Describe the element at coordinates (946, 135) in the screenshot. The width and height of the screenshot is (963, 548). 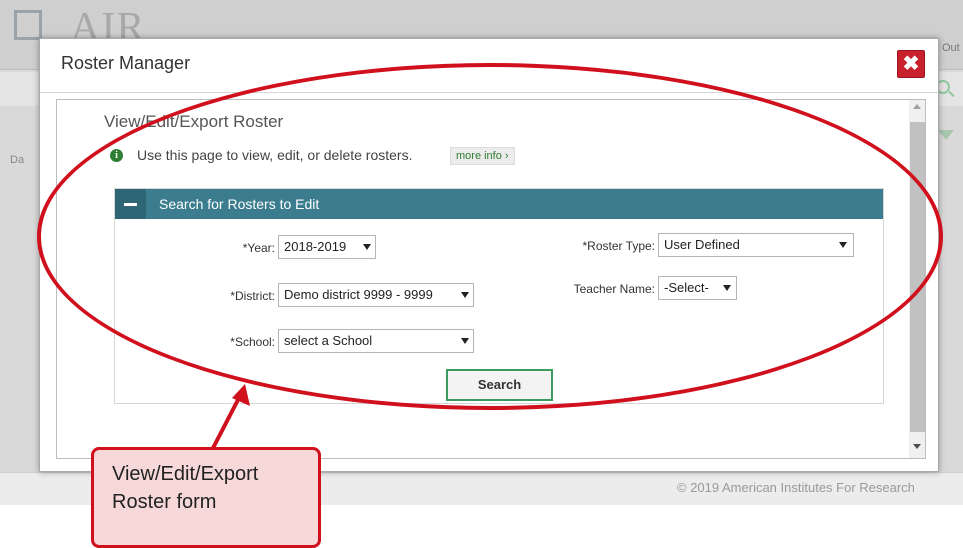
I see `filter-icon` at that location.